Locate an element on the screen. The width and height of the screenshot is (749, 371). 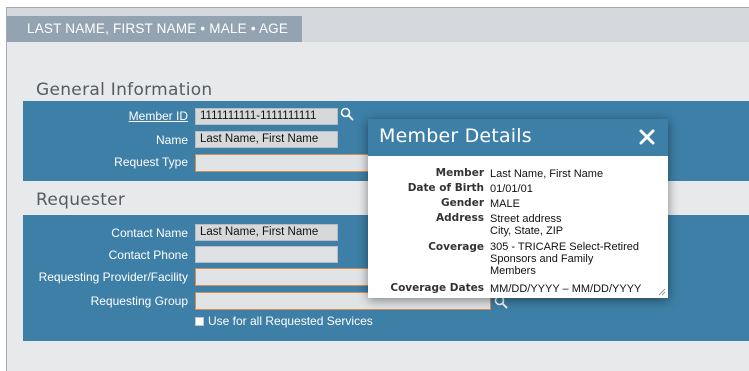
detail-value-gender: MALE is located at coordinates (505, 204).